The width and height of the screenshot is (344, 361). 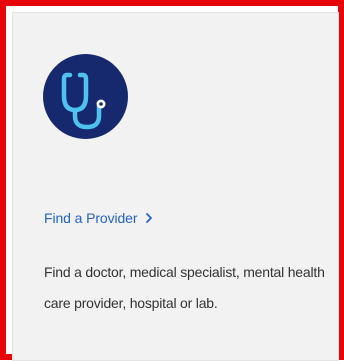 What do you see at coordinates (91, 218) in the screenshot?
I see `find-provider-link-label: Find a Provider` at bounding box center [91, 218].